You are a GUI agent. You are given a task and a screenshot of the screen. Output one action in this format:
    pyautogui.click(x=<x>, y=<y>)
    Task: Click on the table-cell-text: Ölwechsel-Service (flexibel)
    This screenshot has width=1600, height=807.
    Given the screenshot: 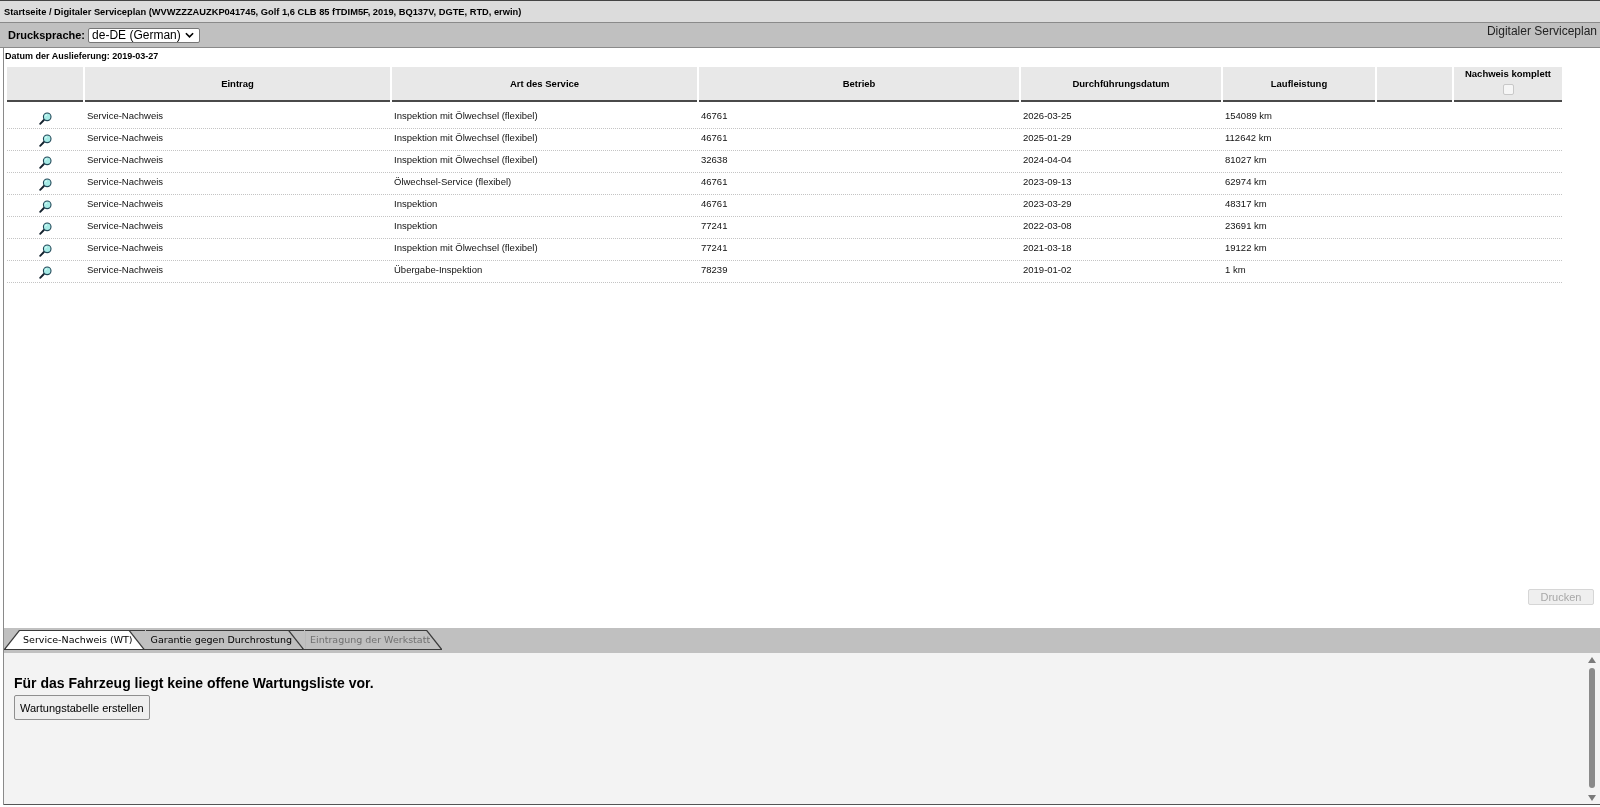 What is the action you would take?
    pyautogui.click(x=453, y=182)
    